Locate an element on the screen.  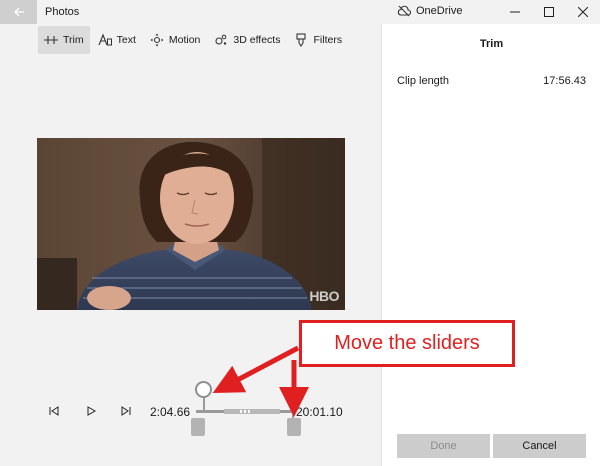
playhead-handle is located at coordinates (203, 389).